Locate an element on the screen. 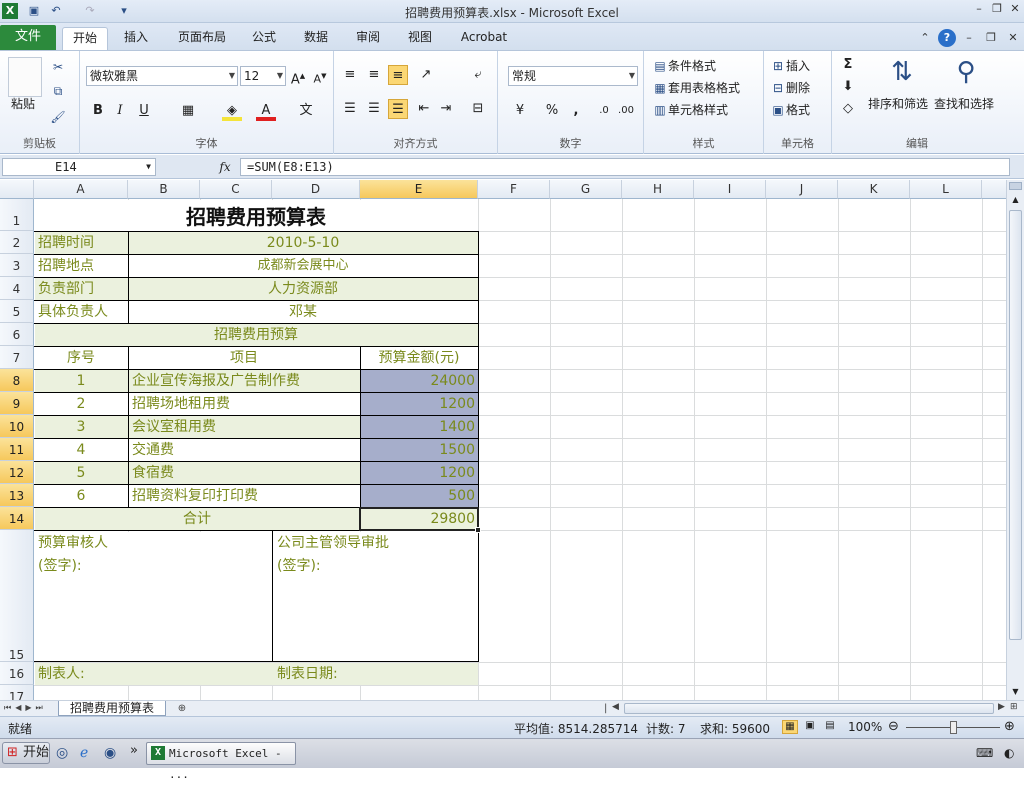  row-header: 12 is located at coordinates (17, 472).